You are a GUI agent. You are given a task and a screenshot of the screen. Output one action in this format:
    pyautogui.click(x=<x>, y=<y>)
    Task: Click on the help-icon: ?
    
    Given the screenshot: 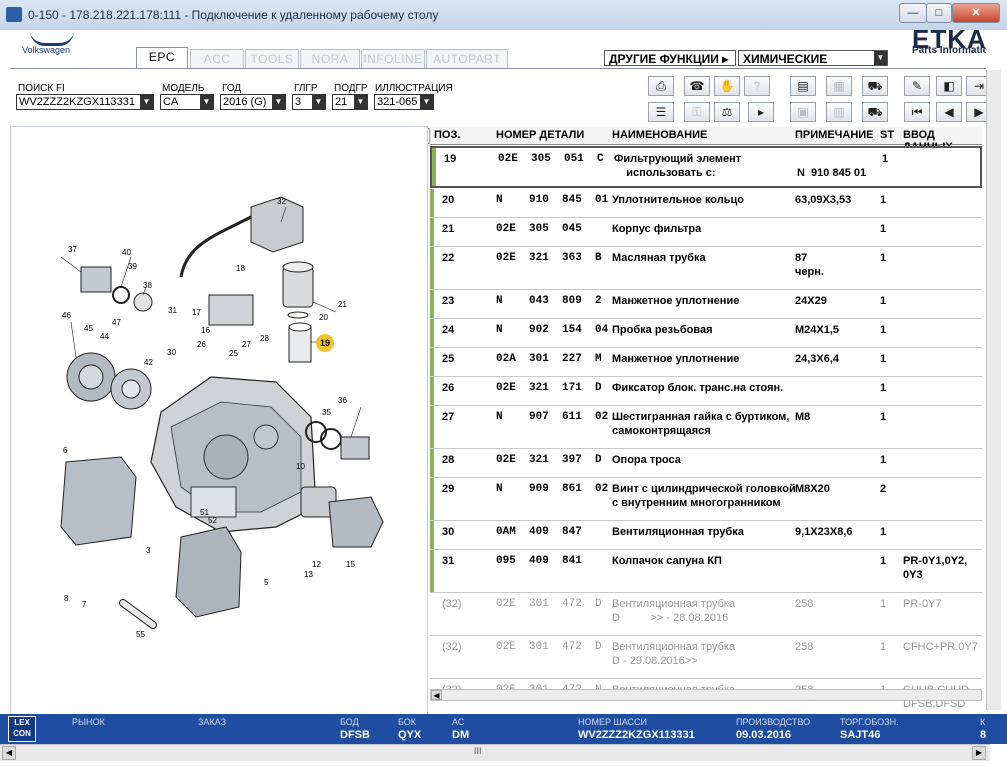 What is the action you would take?
    pyautogui.click(x=757, y=86)
    